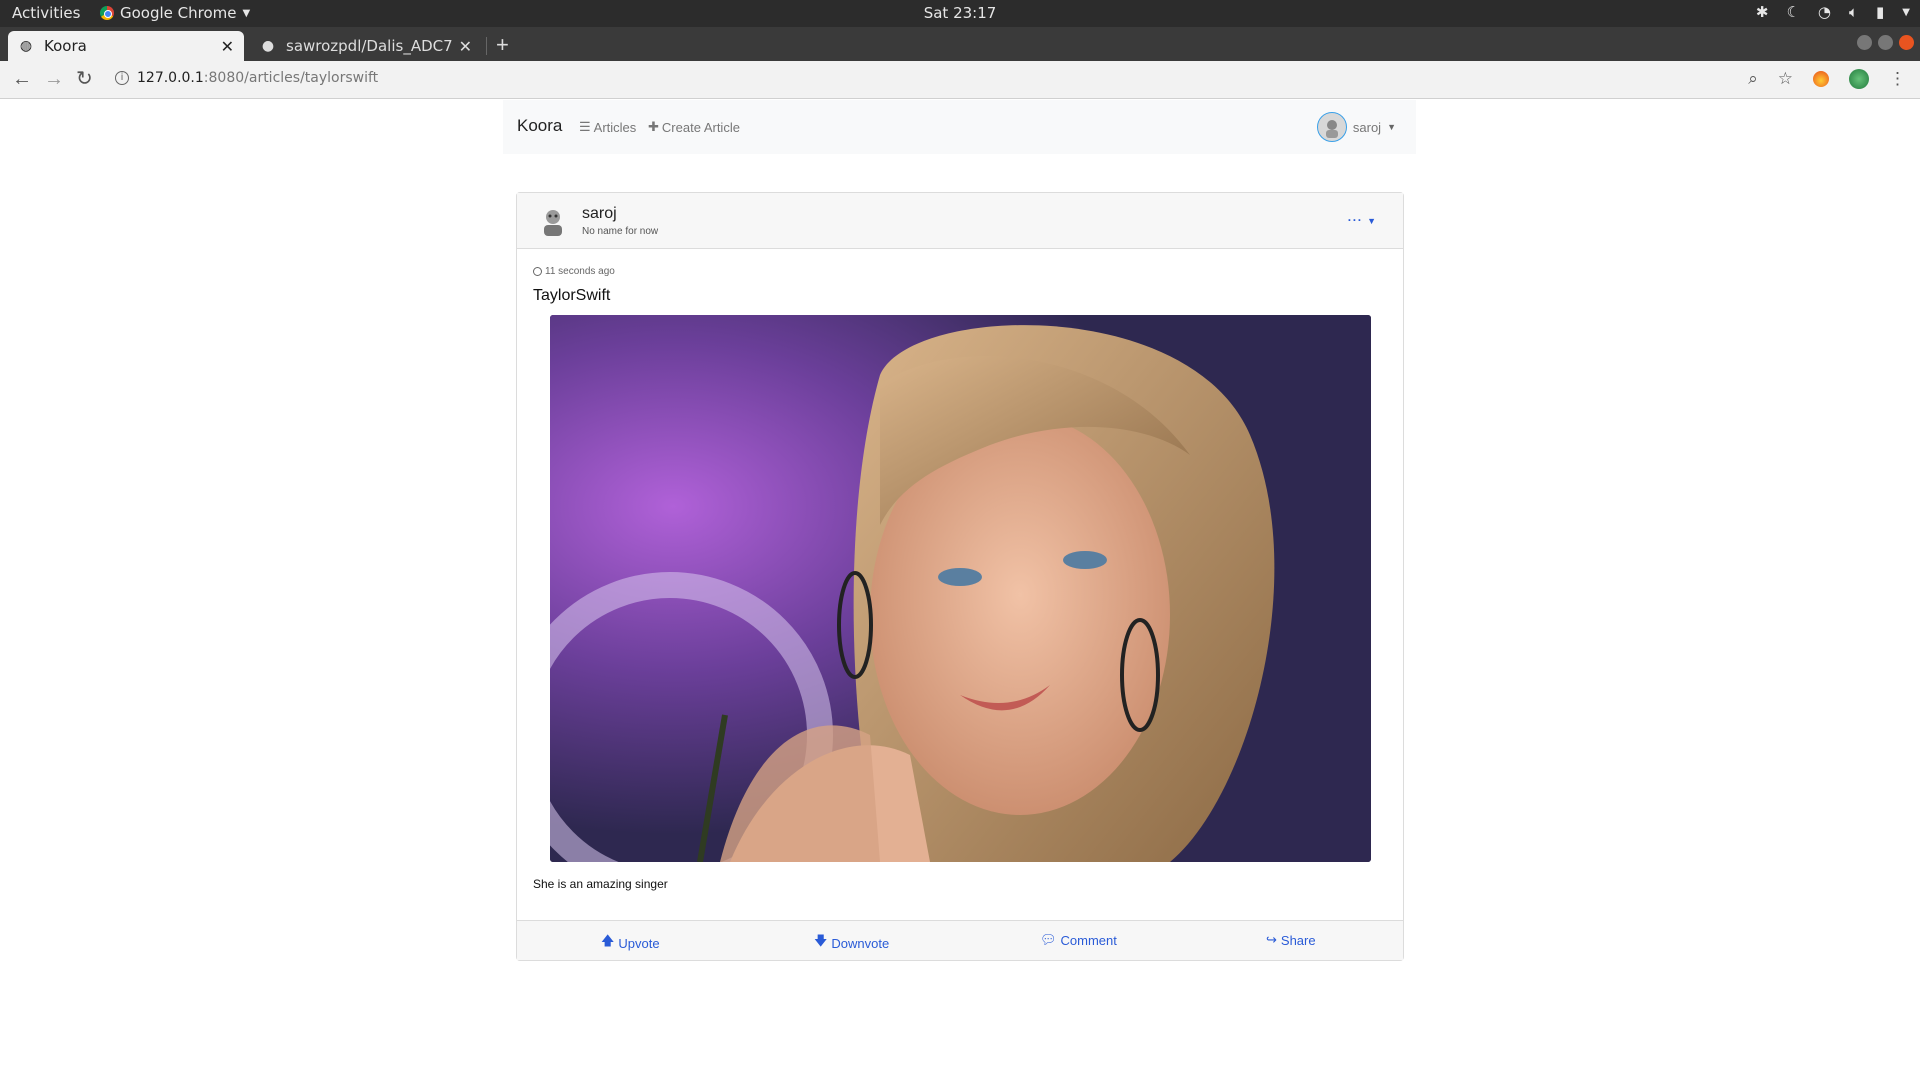  I want to click on user-name: saroj, so click(1367, 127).